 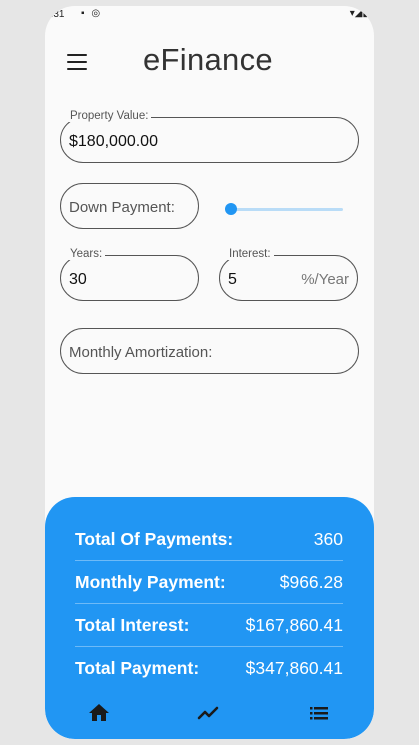 What do you see at coordinates (99, 713) in the screenshot?
I see `home-icon` at bounding box center [99, 713].